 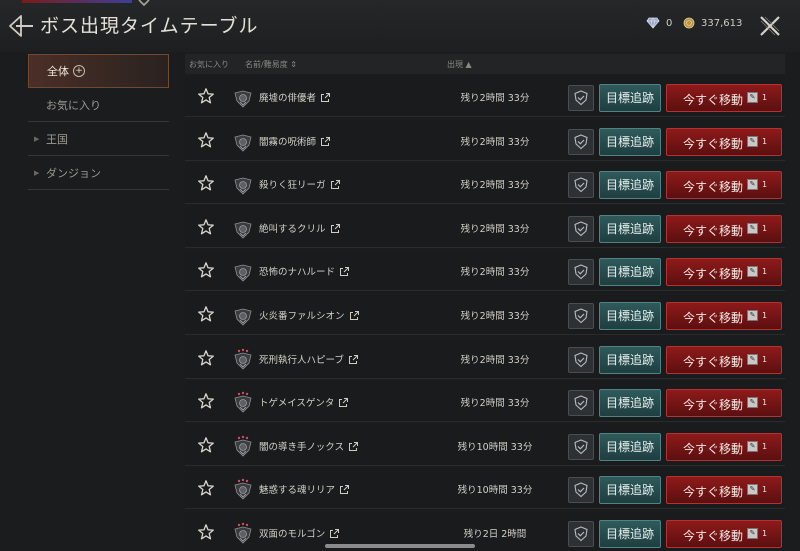 I want to click on sidebar-item-label: ダンジョン, so click(x=73, y=173).